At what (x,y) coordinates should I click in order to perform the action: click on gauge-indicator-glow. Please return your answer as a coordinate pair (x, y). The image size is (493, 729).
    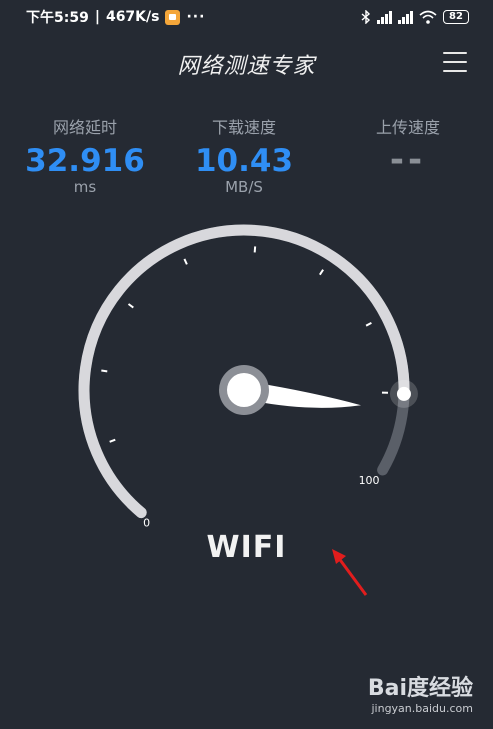
    Looking at the image, I should click on (403, 393).